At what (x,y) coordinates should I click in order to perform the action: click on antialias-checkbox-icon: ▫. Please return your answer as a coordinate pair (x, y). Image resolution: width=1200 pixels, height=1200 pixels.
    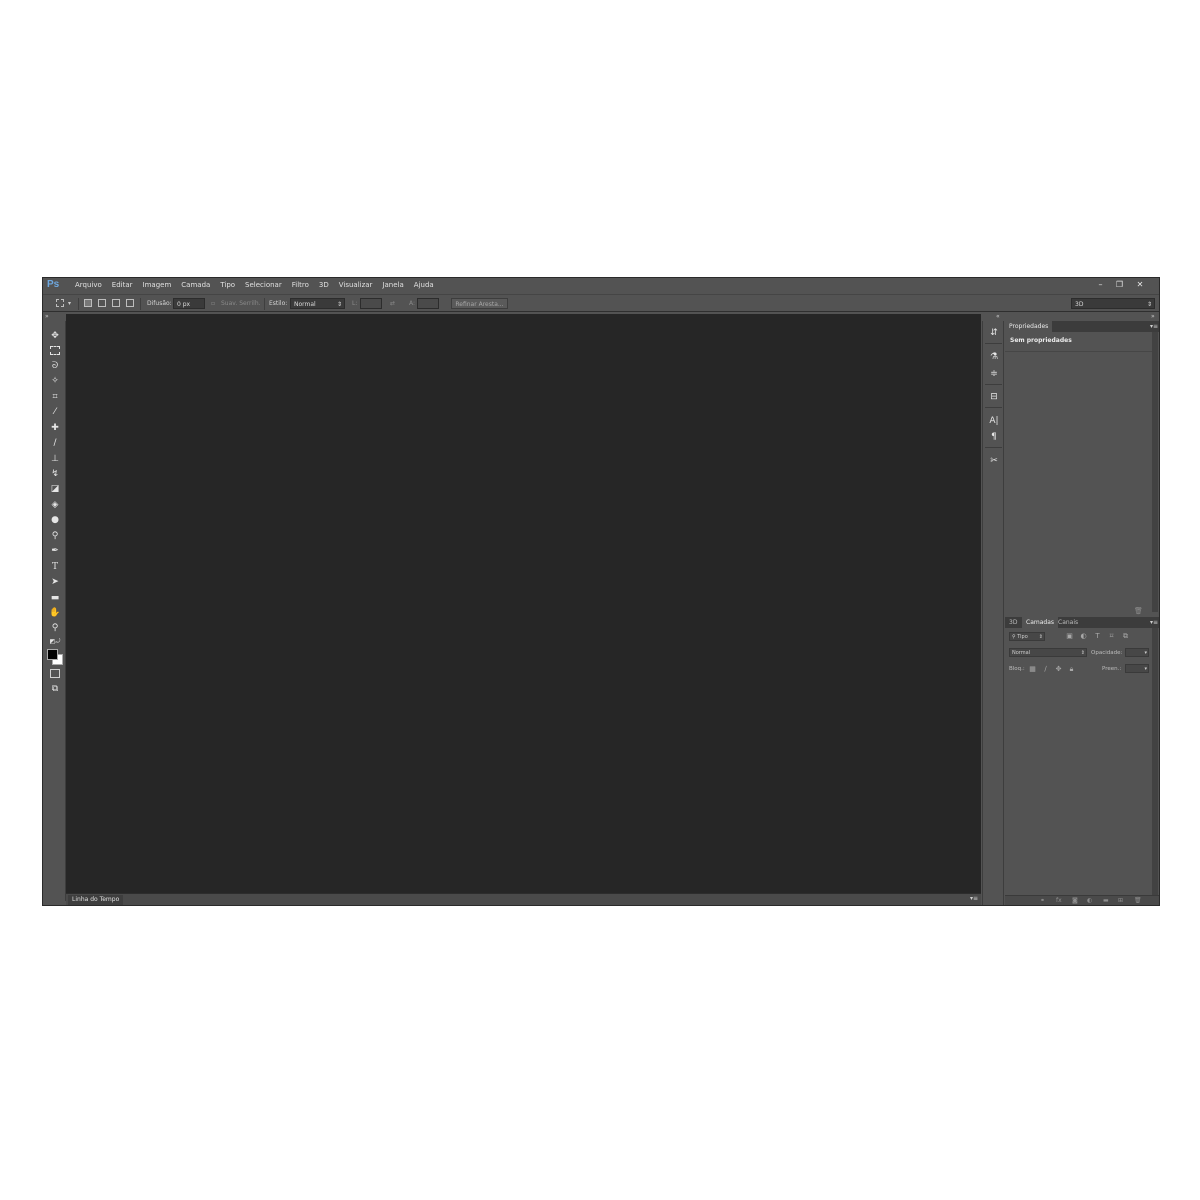
    Looking at the image, I should click on (213, 303).